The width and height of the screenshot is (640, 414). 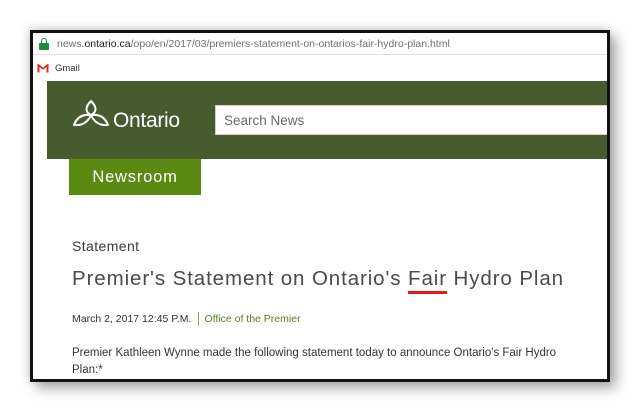 What do you see at coordinates (411, 120) in the screenshot?
I see `search-input` at bounding box center [411, 120].